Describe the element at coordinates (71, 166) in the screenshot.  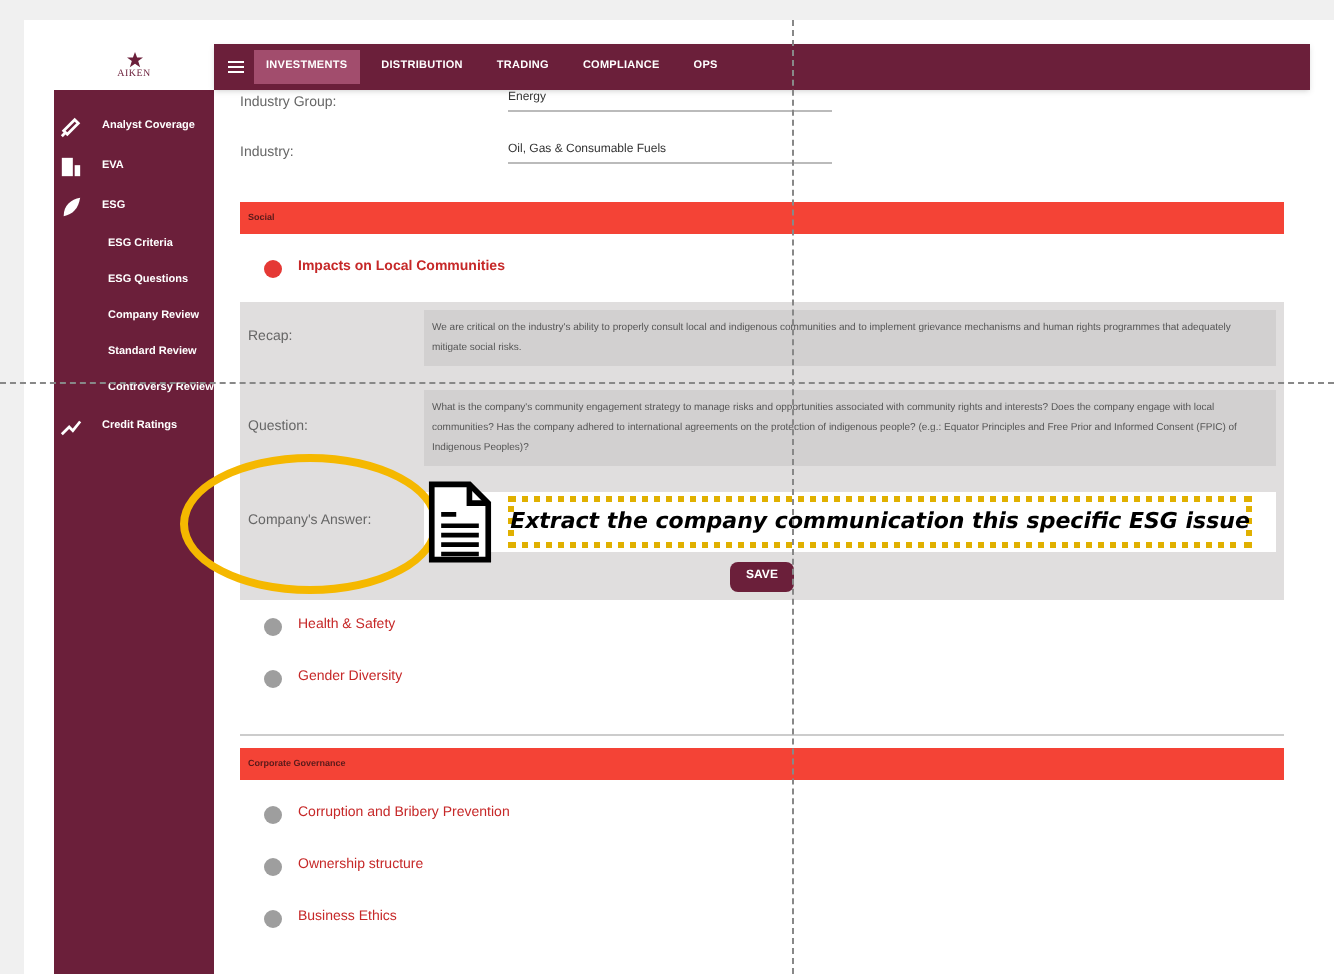
I see `building-icon` at that location.